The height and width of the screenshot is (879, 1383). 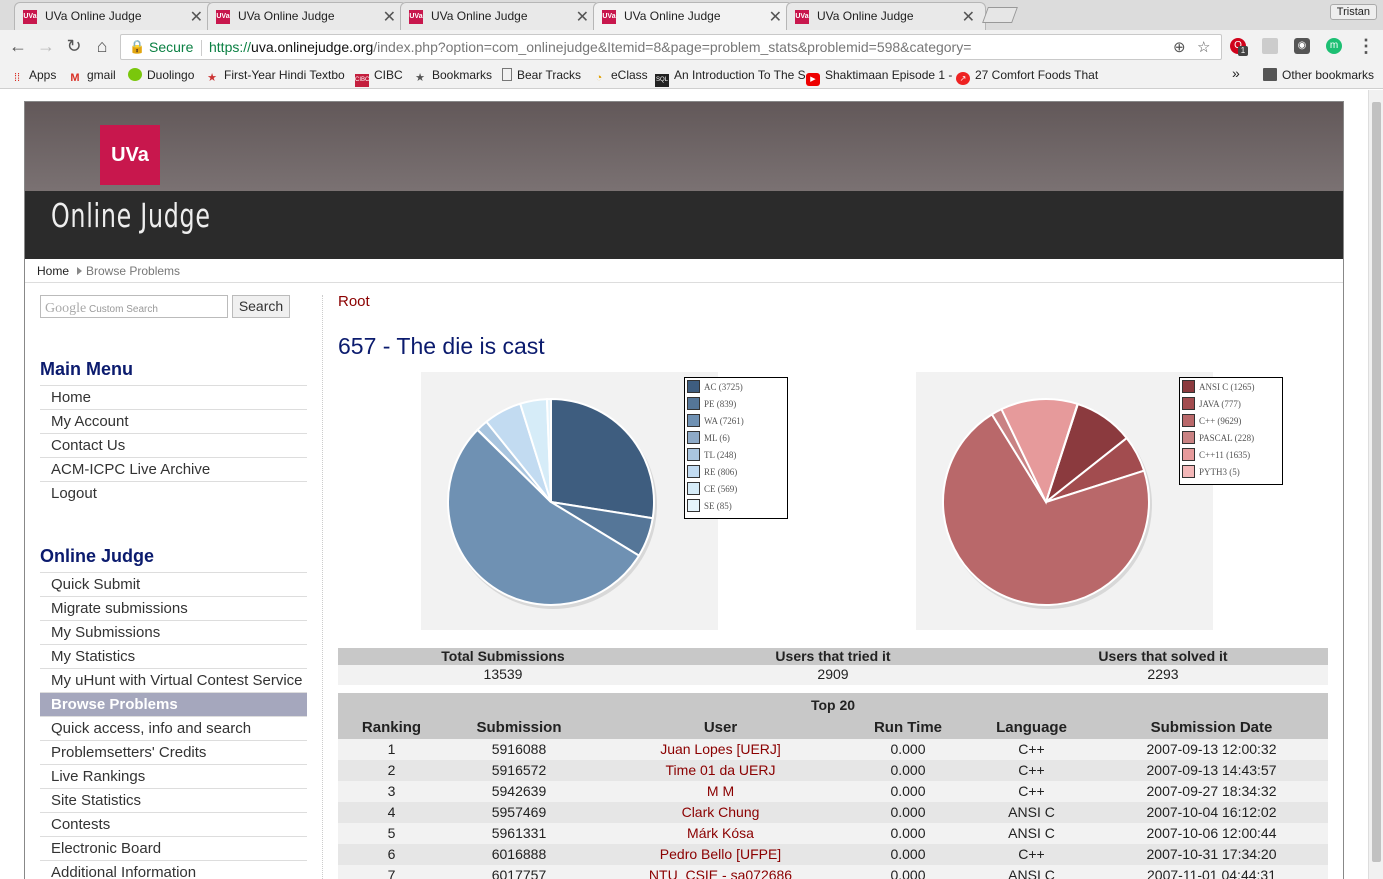 I want to click on legend-item: WA (7261), so click(x=737, y=422).